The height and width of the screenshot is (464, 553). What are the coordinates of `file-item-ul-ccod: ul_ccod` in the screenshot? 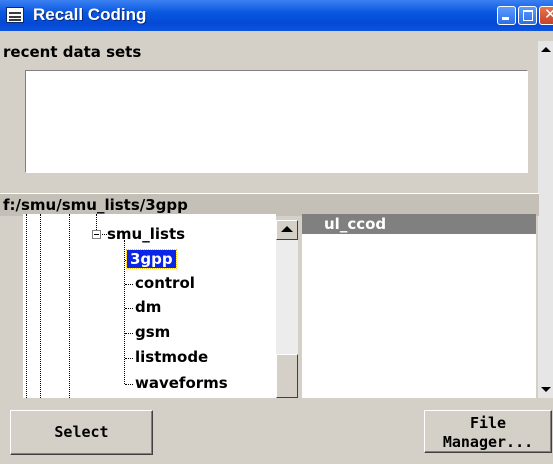 It's located at (419, 224).